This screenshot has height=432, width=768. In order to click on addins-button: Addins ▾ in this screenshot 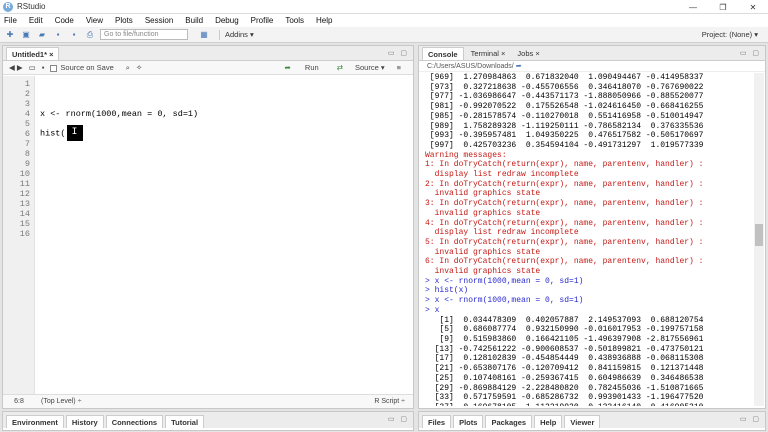, I will do `click(239, 34)`.